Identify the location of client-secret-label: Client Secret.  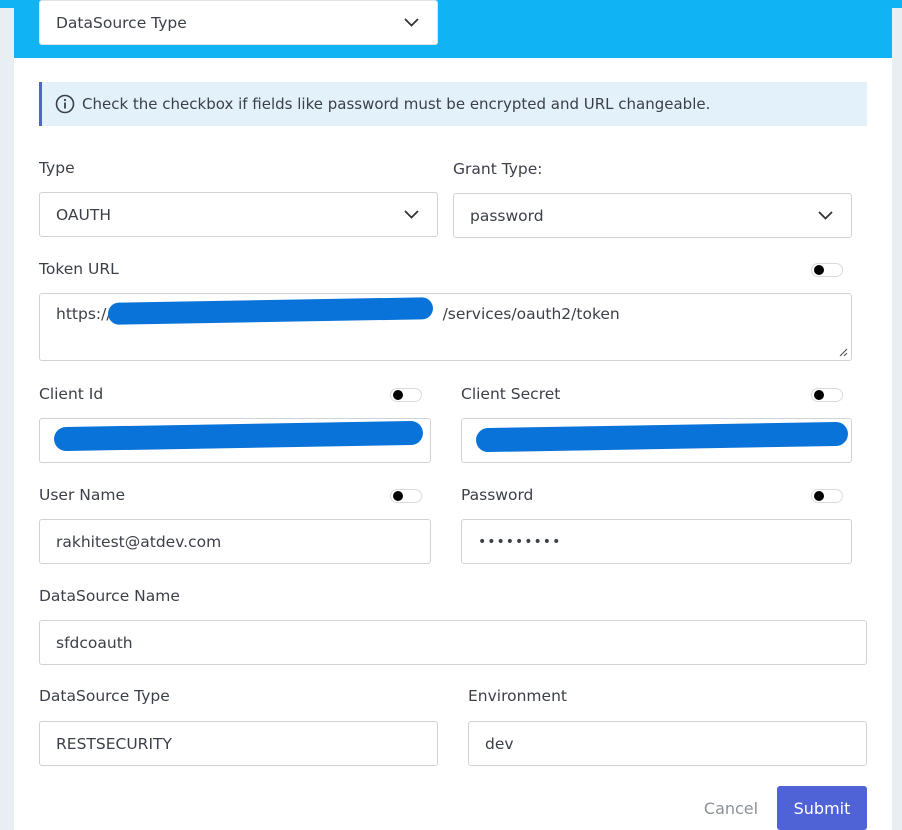
(511, 394).